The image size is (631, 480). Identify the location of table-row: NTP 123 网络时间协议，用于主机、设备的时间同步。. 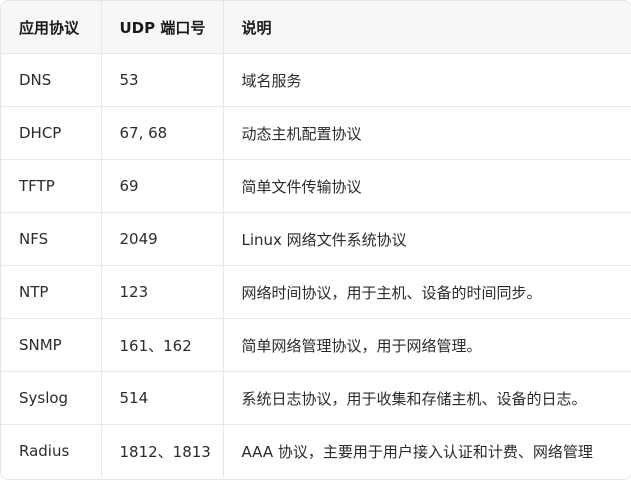
(316, 292).